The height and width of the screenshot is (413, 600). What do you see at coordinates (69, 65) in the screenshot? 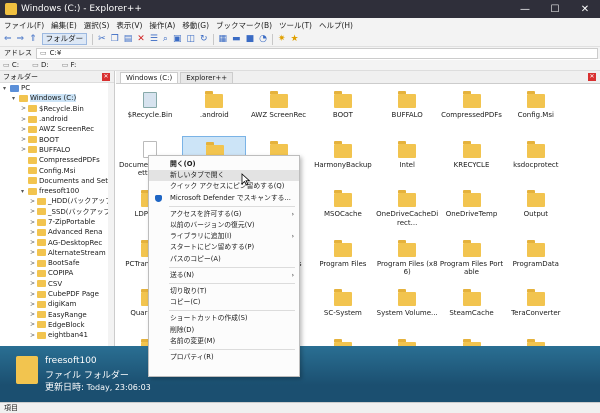
I see `drive-f-button: F:` at bounding box center [69, 65].